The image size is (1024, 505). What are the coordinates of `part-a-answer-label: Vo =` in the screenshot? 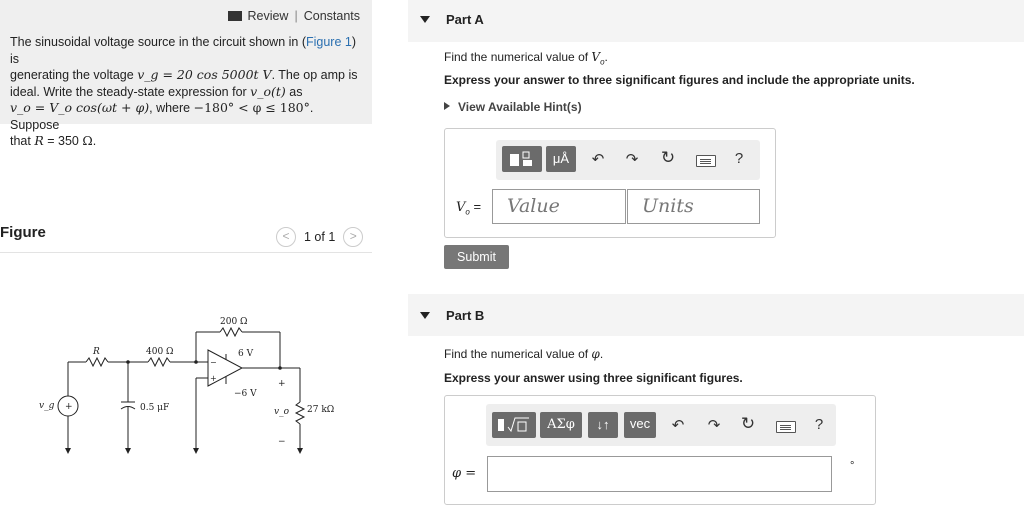 It's located at (469, 208).